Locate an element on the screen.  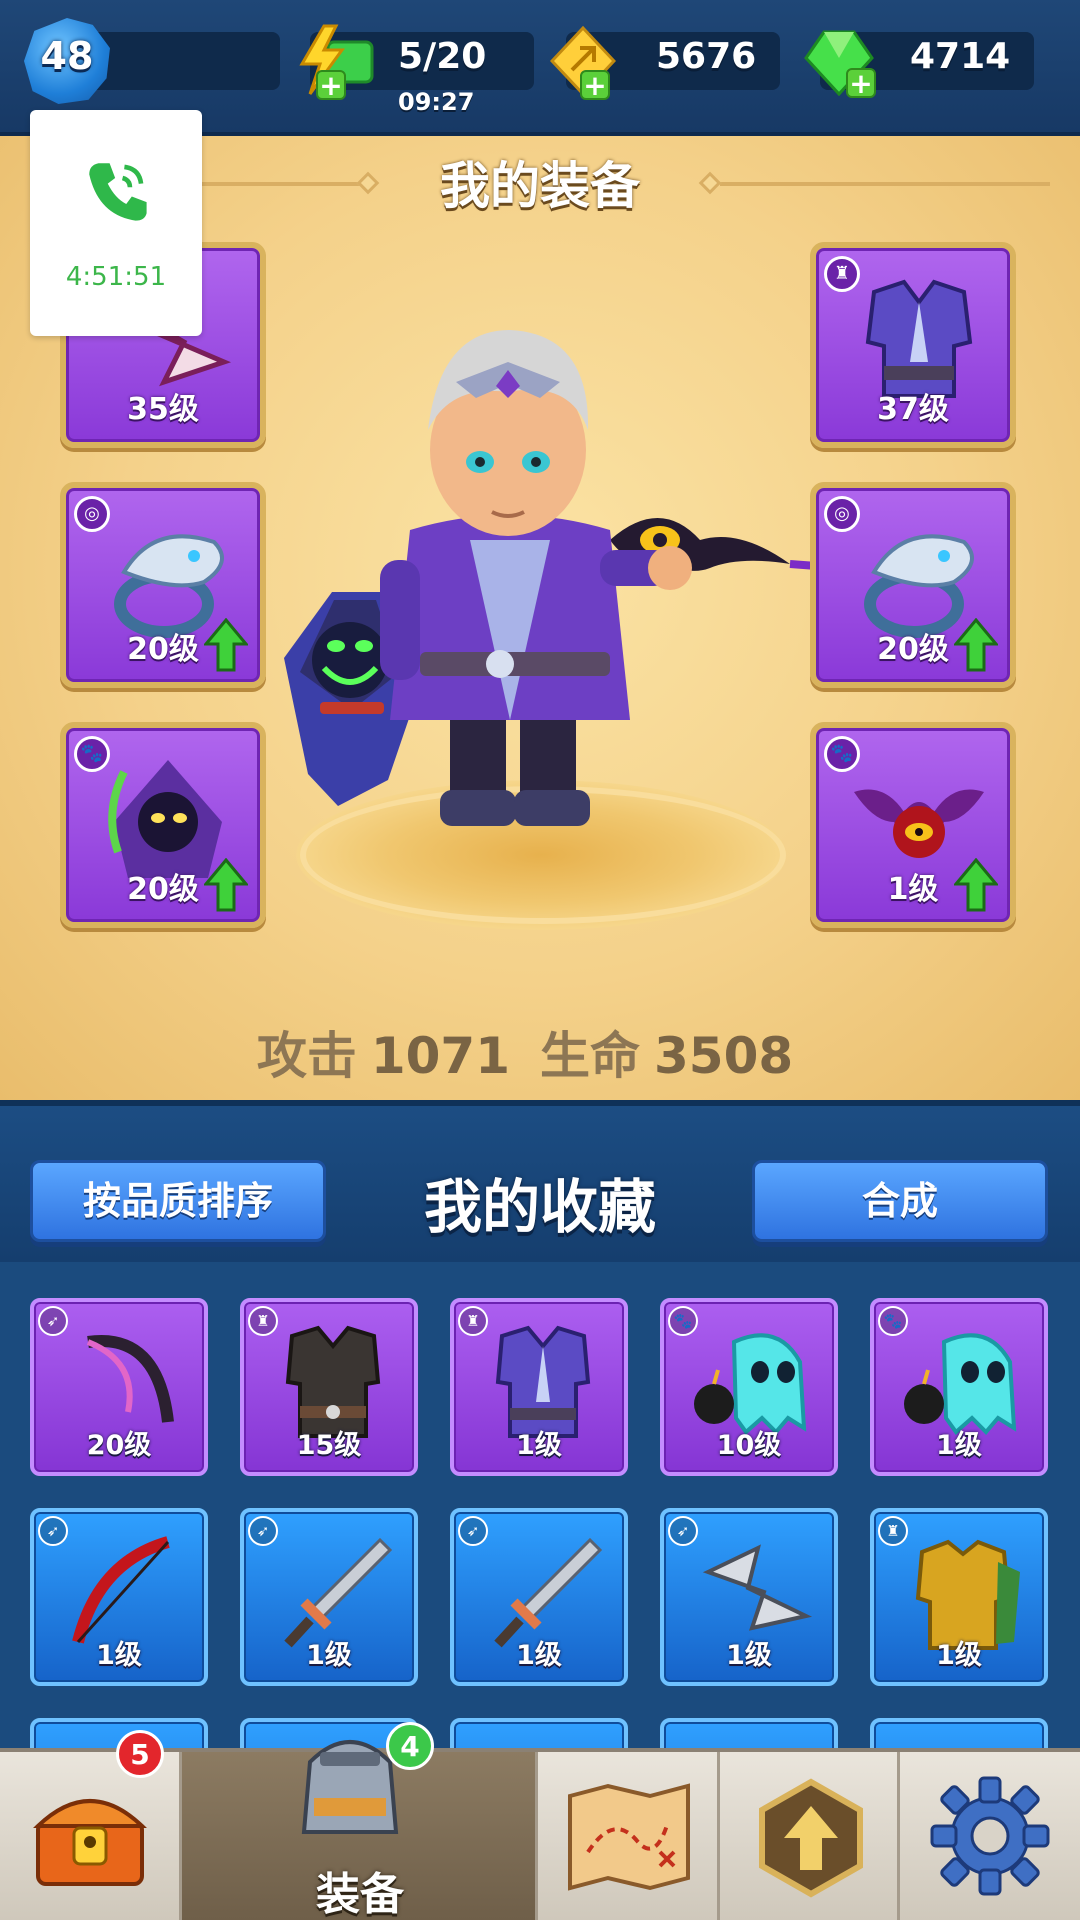
equip-slot-armor: ♜ 37级 is located at coordinates (913, 345).